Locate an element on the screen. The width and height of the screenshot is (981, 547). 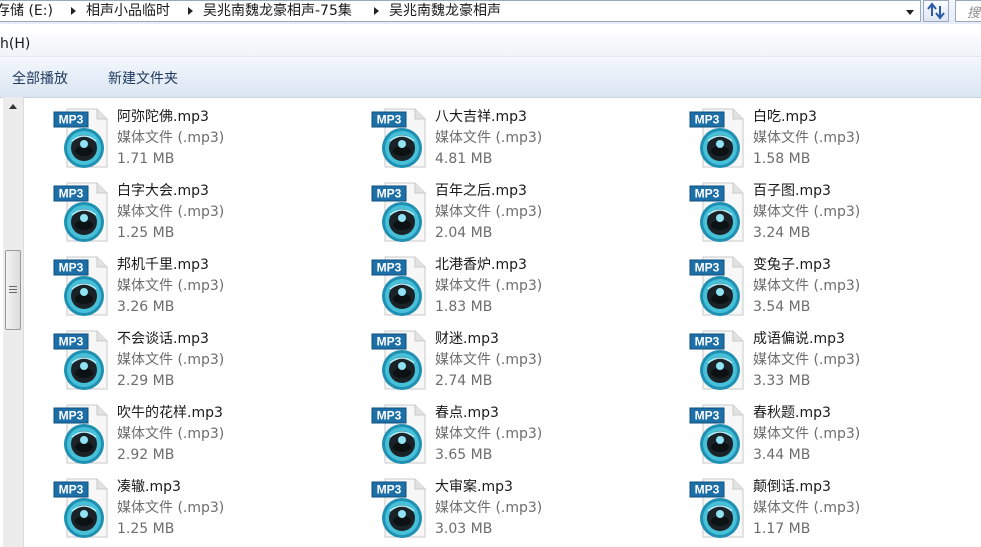
file-name: 阿弥陀佛.mp3 is located at coordinates (163, 117).